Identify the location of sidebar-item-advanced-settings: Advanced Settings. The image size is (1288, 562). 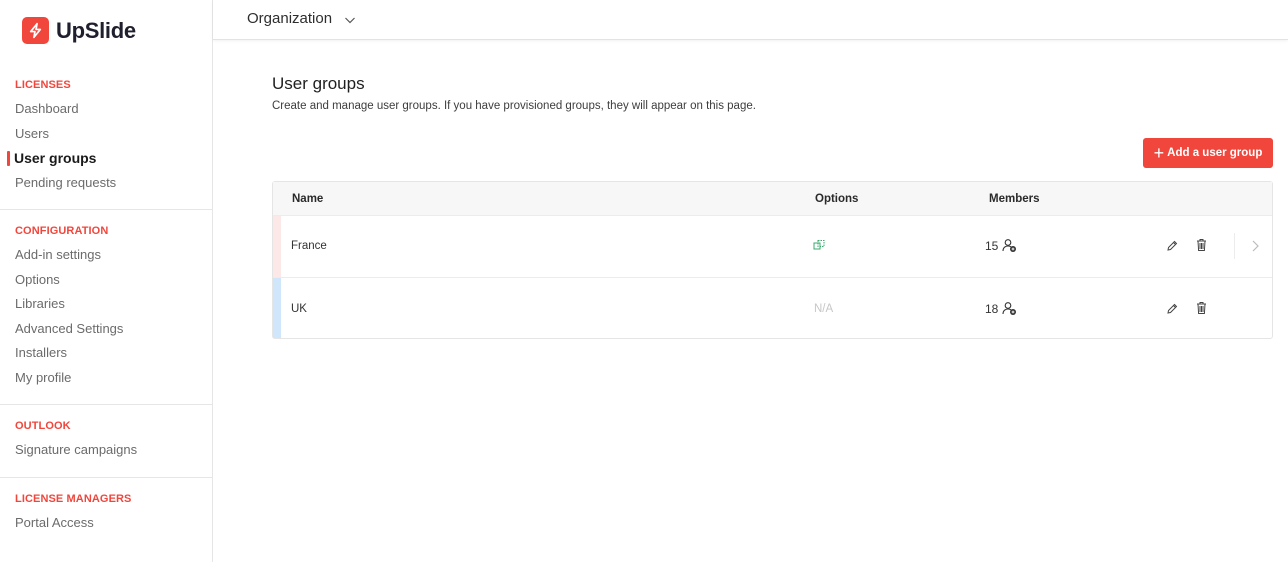
(106, 329).